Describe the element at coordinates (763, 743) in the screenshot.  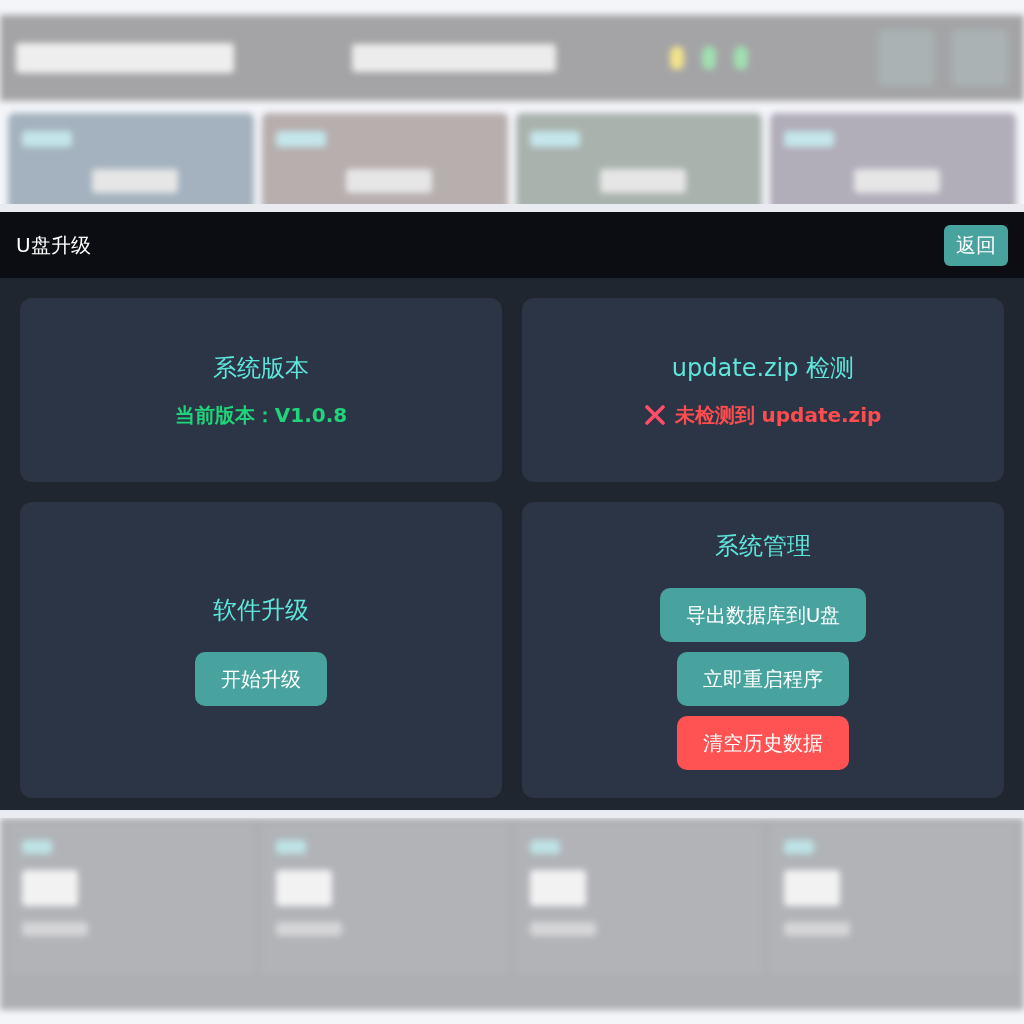
I see `danger-button: 清空历史数据` at that location.